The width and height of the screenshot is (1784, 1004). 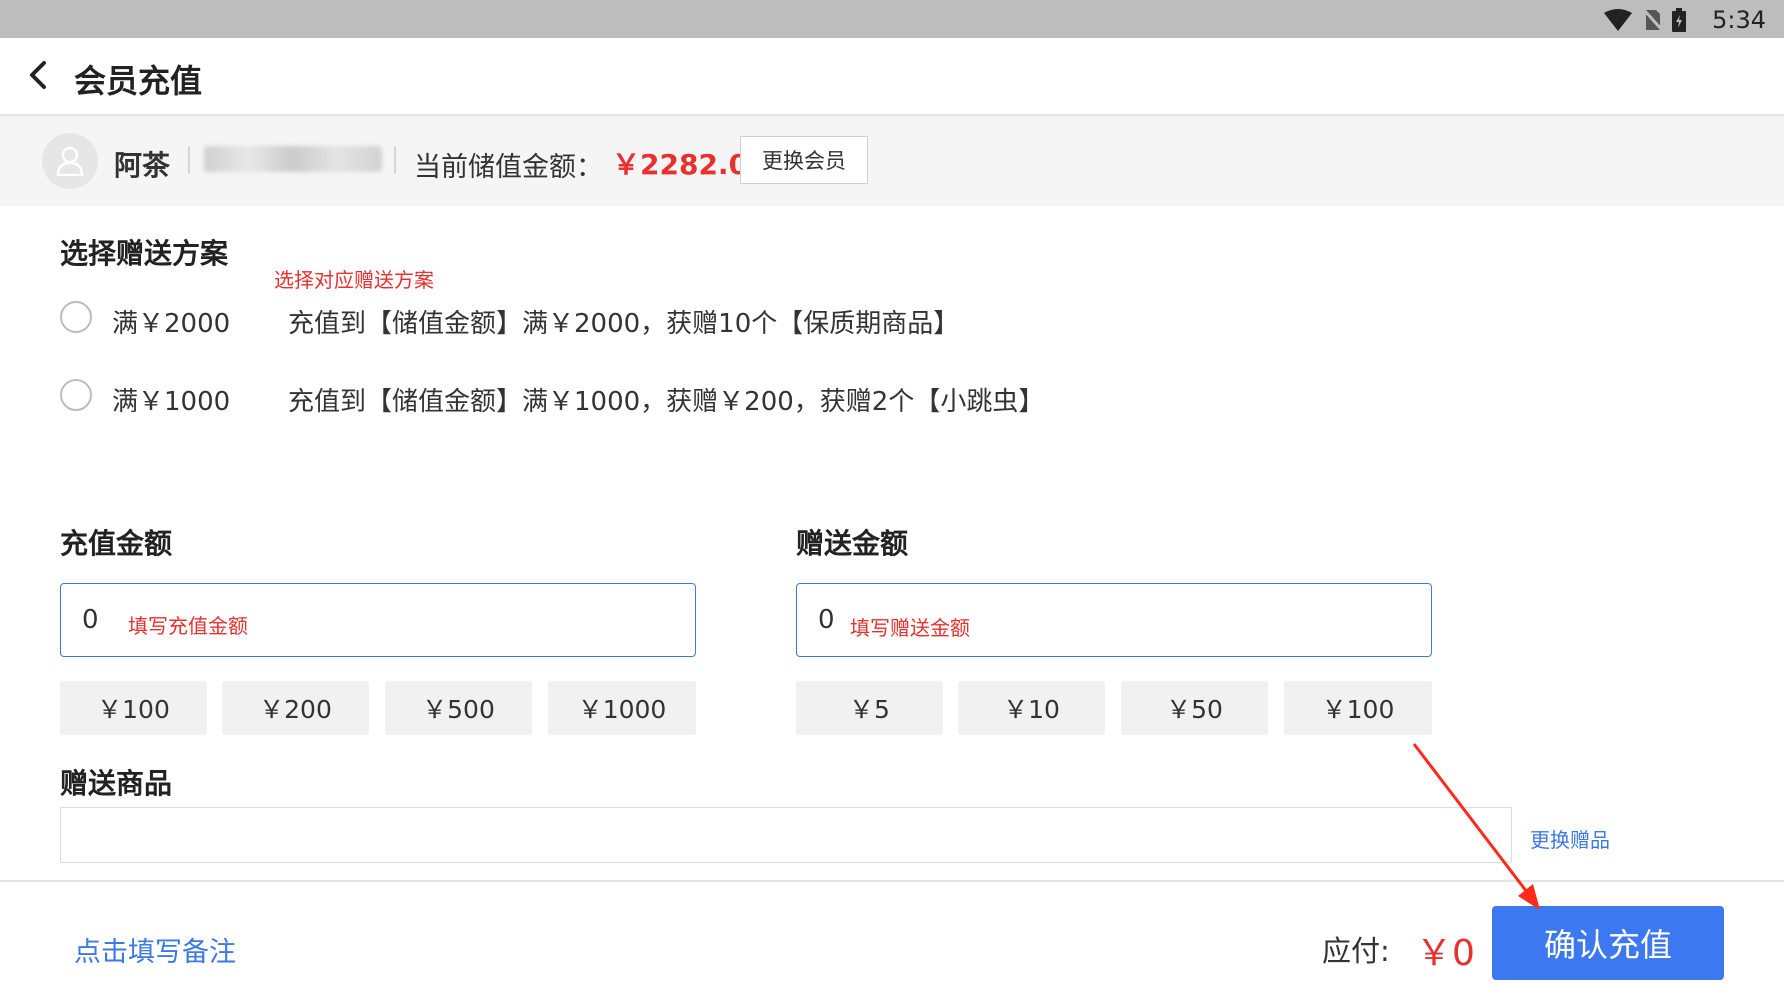 What do you see at coordinates (622, 708) in the screenshot?
I see `recharge-preset-1000: ￥1000` at bounding box center [622, 708].